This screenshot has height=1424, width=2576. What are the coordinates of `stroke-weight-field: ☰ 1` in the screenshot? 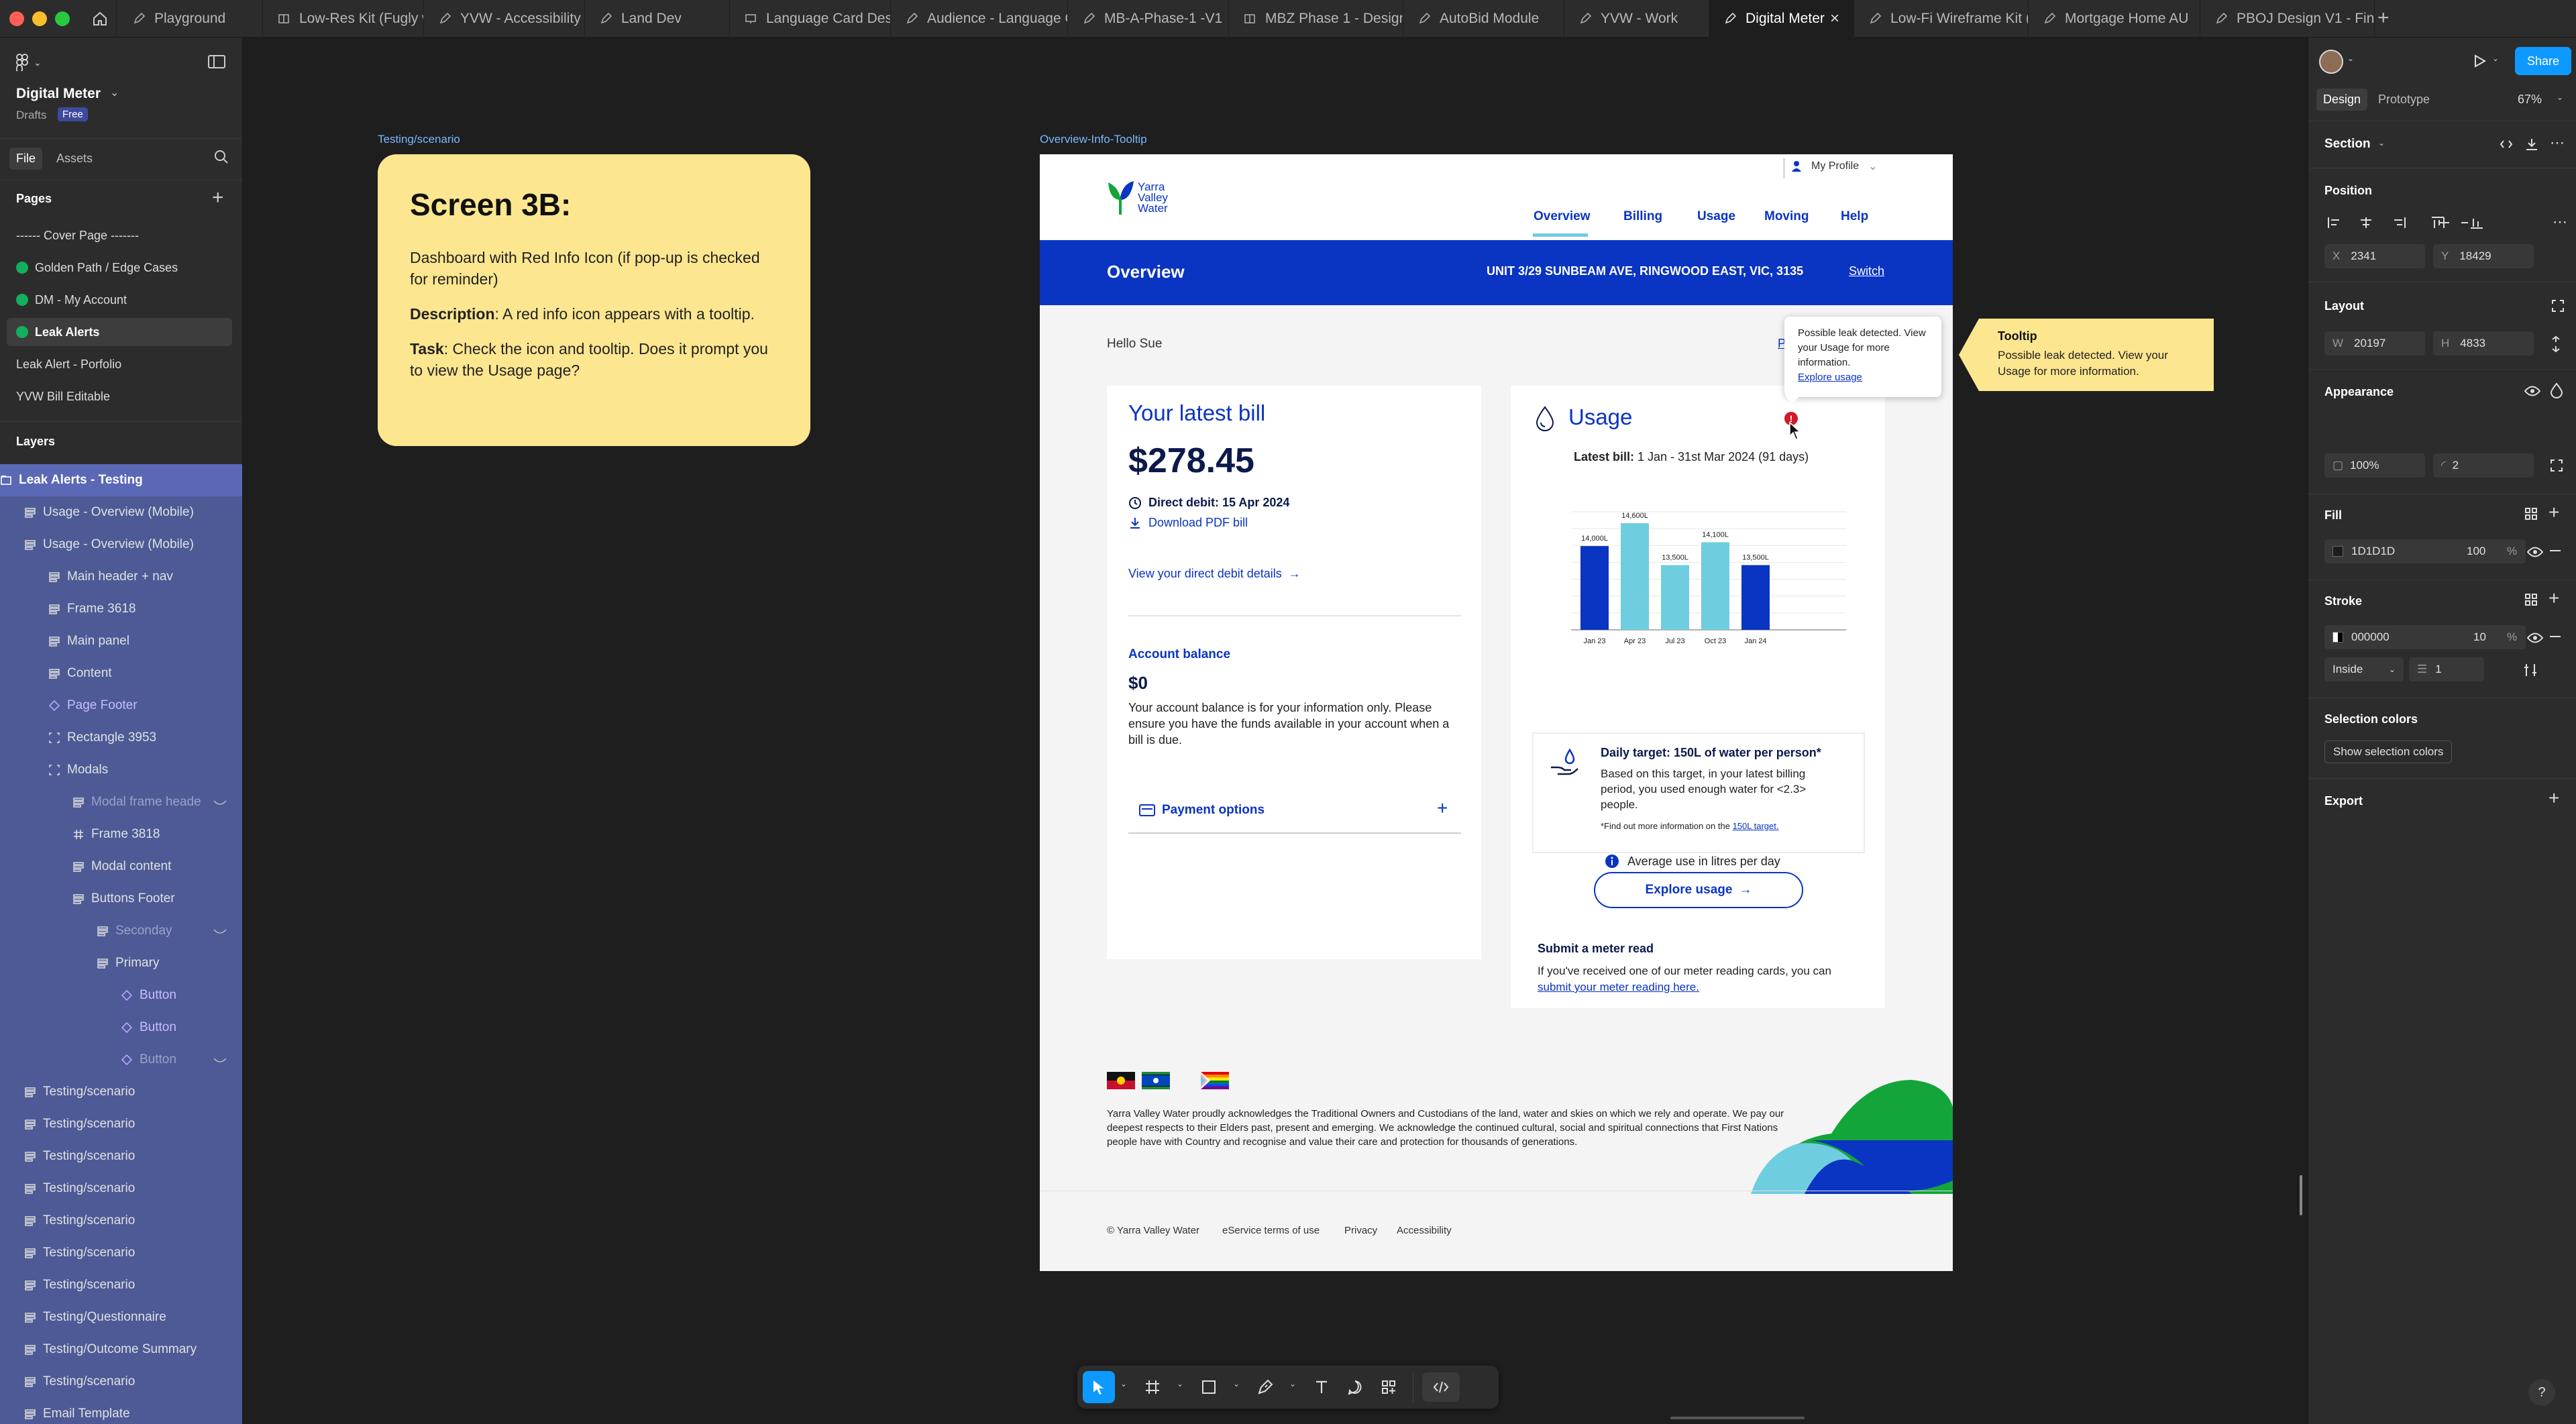 It's located at (2446, 669).